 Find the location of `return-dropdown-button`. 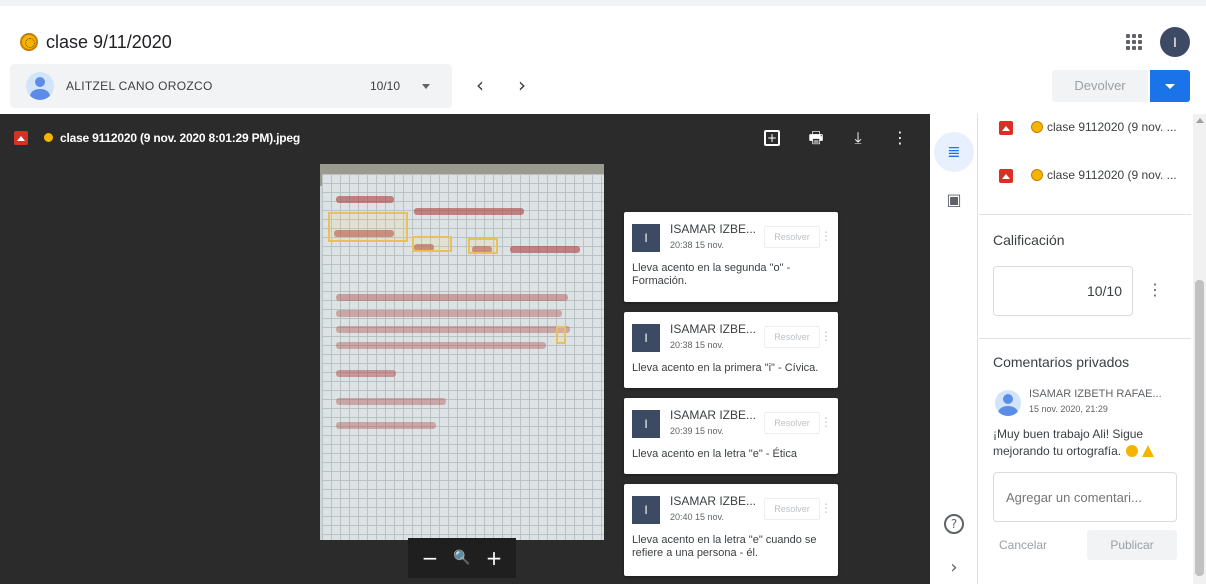

return-dropdown-button is located at coordinates (1170, 86).